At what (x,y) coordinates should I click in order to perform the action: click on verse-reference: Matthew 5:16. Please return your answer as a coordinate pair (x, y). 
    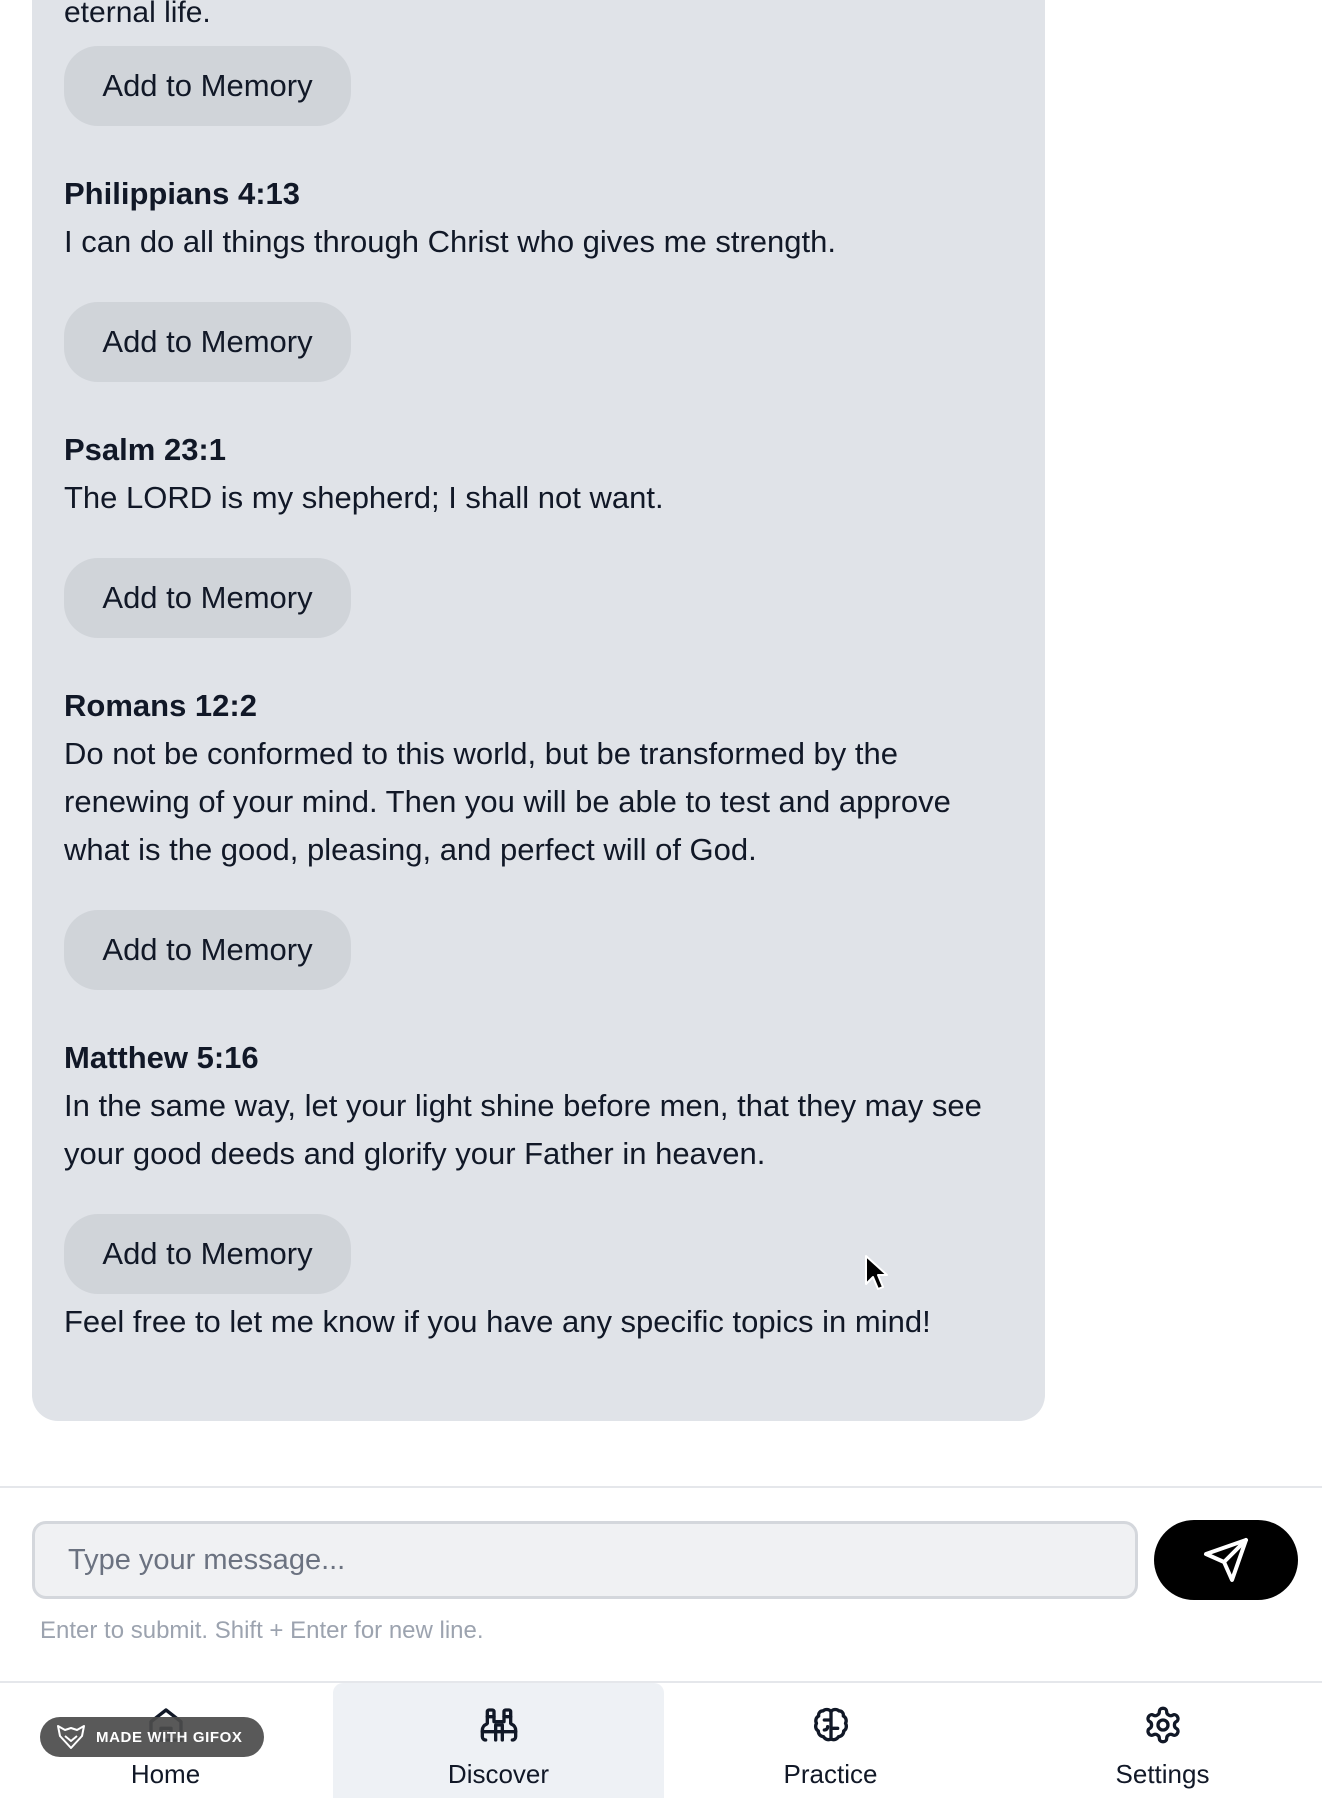
    Looking at the image, I should click on (161, 1057).